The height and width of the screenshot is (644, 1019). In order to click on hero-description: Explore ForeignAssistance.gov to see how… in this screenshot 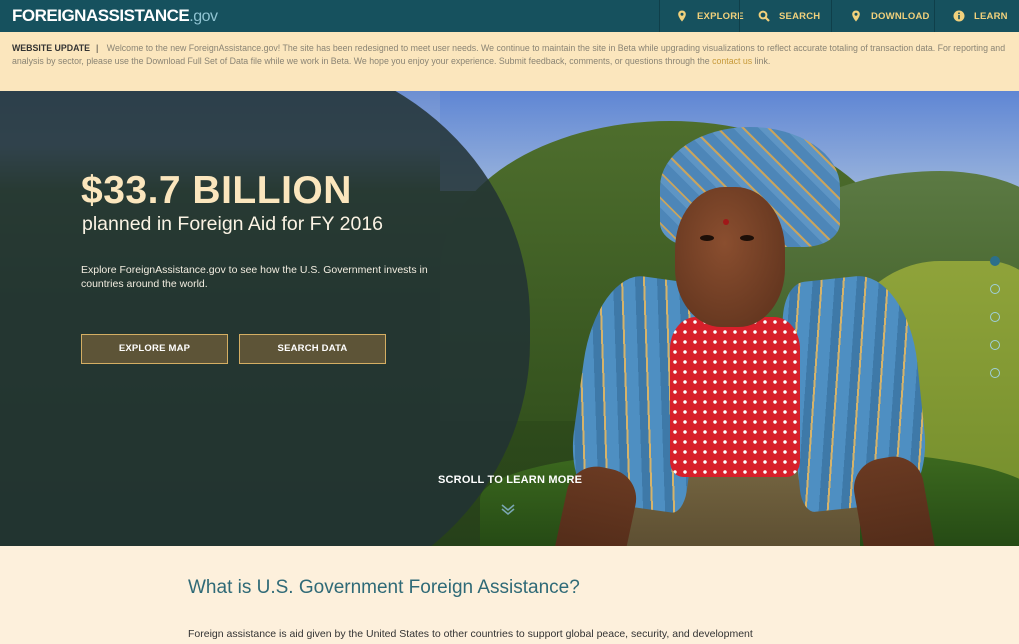, I will do `click(254, 277)`.